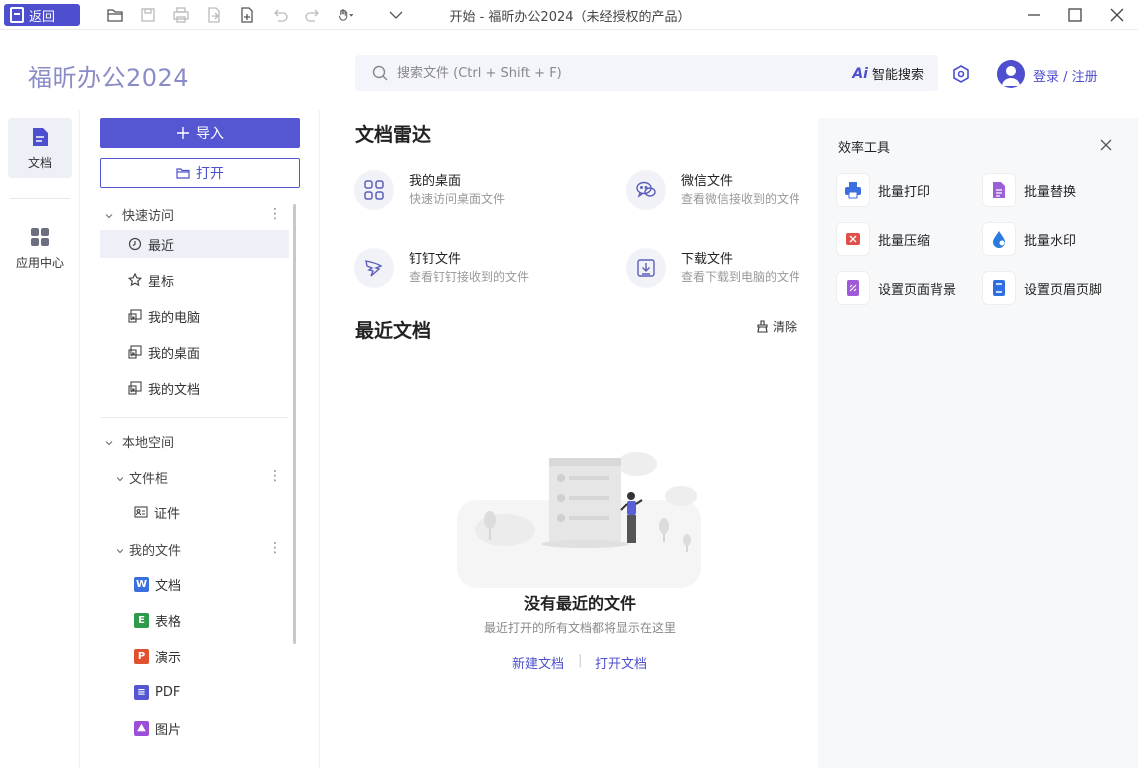 This screenshot has width=1138, height=768. Describe the element at coordinates (168, 586) in the screenshot. I see `nav-label: 文档` at that location.